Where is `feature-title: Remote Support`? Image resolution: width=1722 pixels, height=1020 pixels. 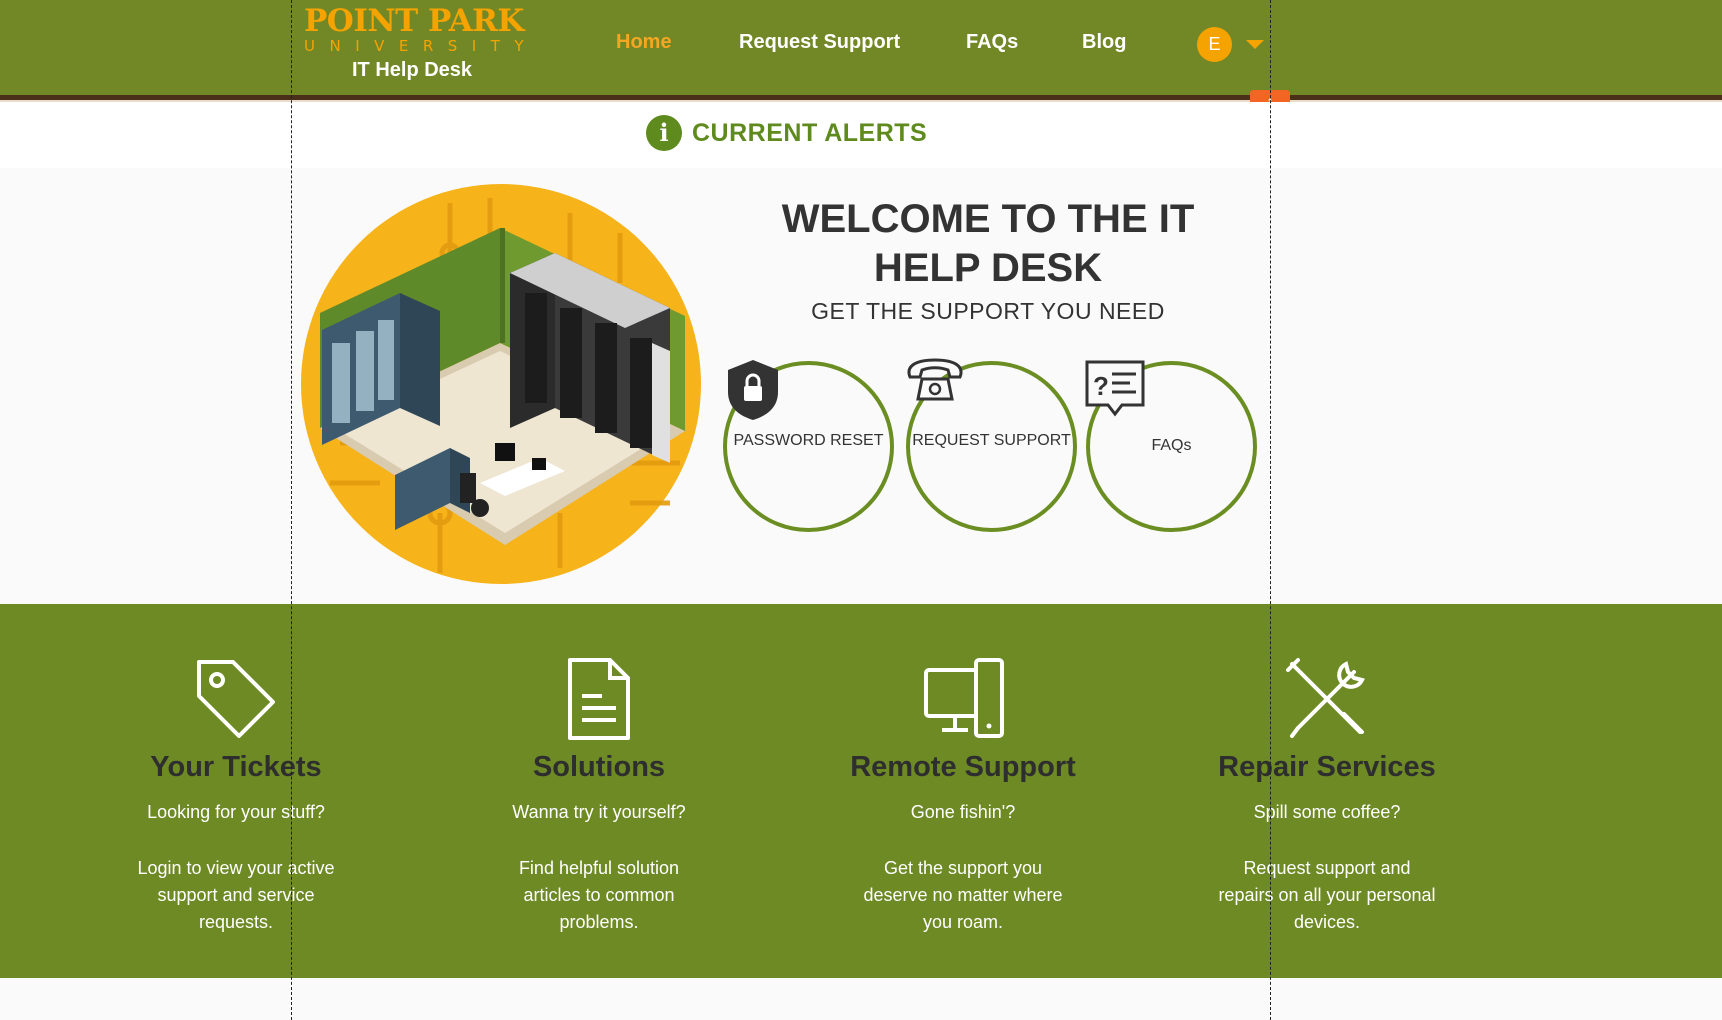
feature-title: Remote Support is located at coordinates (963, 767).